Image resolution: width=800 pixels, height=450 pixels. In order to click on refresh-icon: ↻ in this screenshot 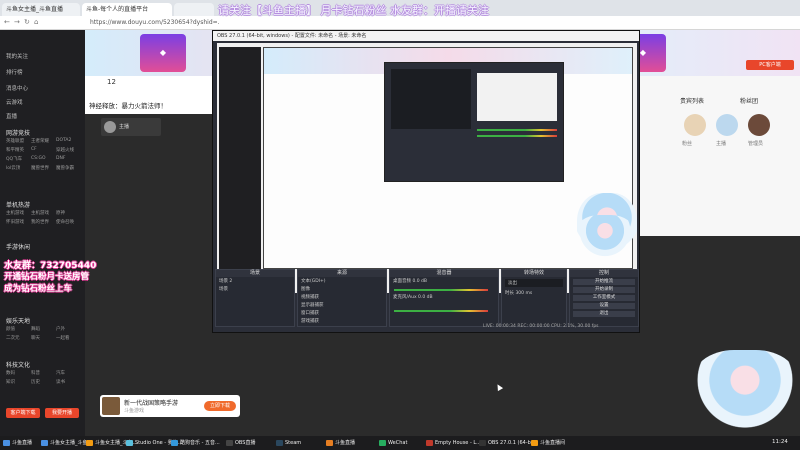, I will do `click(27, 22)`.